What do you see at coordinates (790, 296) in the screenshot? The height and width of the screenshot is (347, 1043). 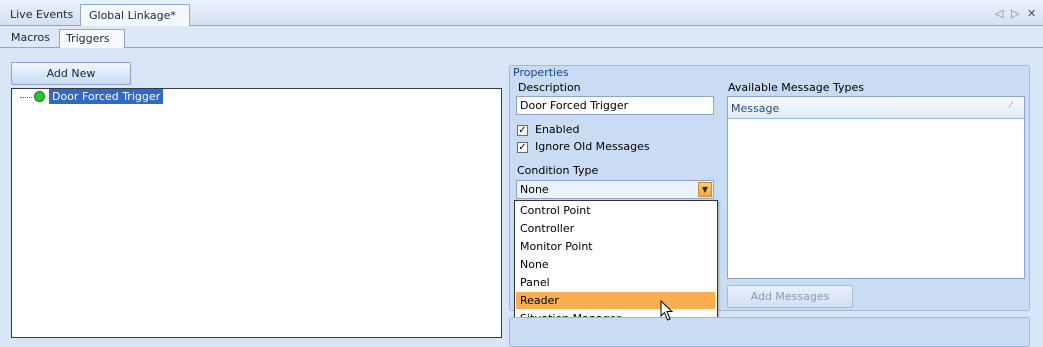 I see `add-messages-button: Add Messages` at bounding box center [790, 296].